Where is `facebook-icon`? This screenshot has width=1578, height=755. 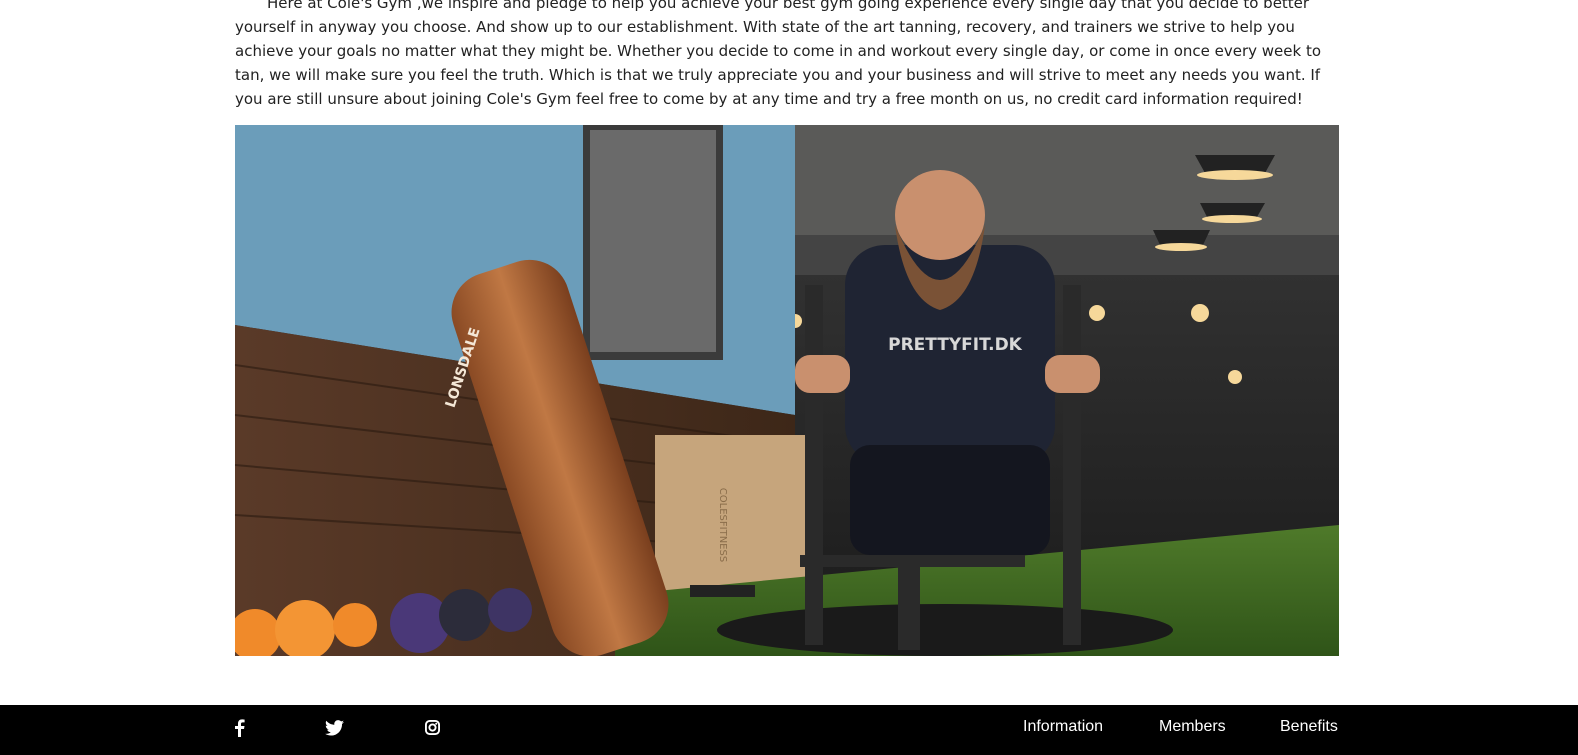
facebook-icon is located at coordinates (239, 727).